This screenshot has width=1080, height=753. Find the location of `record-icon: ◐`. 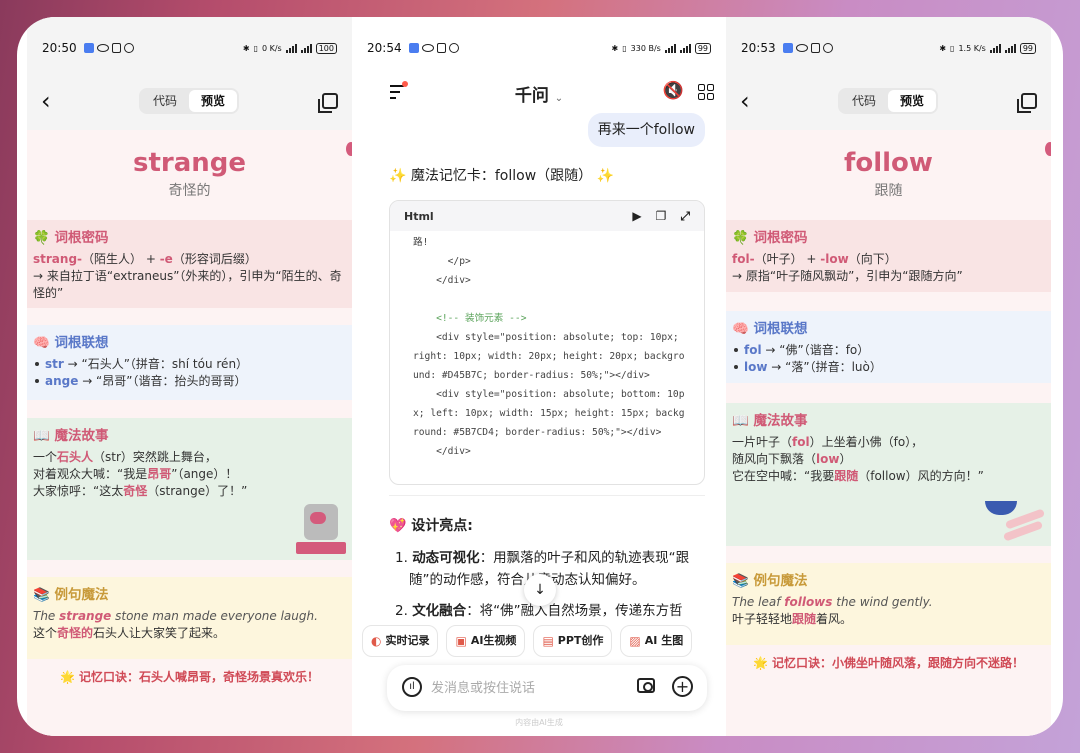

record-icon: ◐ is located at coordinates (376, 641).